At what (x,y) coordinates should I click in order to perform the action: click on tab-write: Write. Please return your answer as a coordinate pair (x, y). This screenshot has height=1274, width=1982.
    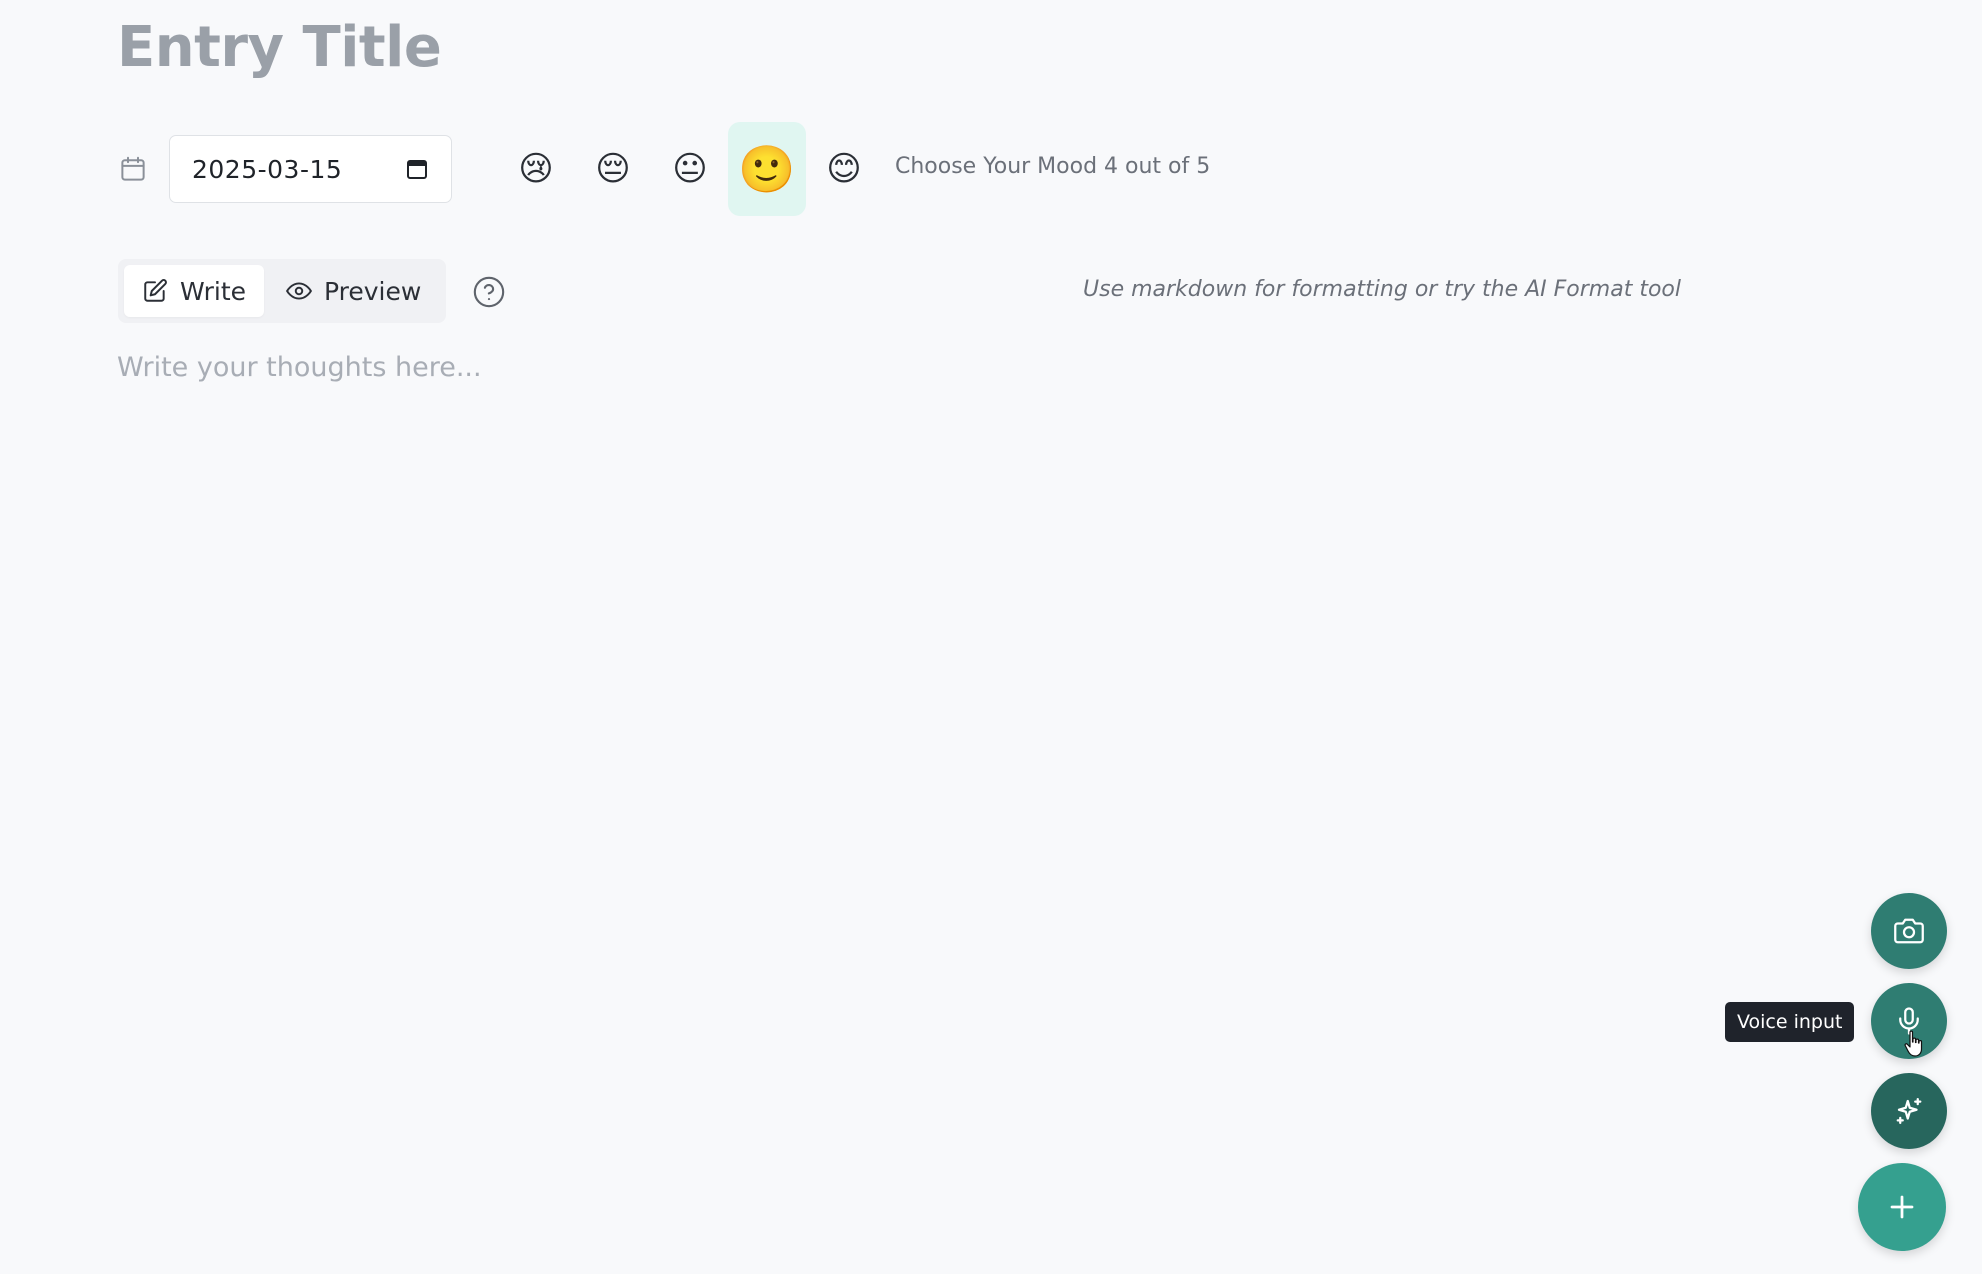
    Looking at the image, I should click on (194, 291).